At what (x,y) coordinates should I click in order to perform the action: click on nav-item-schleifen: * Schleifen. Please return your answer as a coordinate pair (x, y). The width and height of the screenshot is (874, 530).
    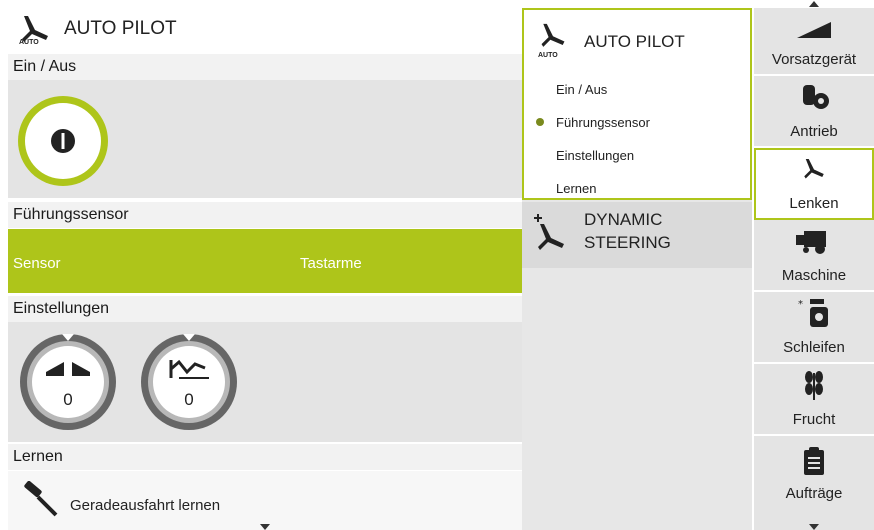
    Looking at the image, I should click on (814, 328).